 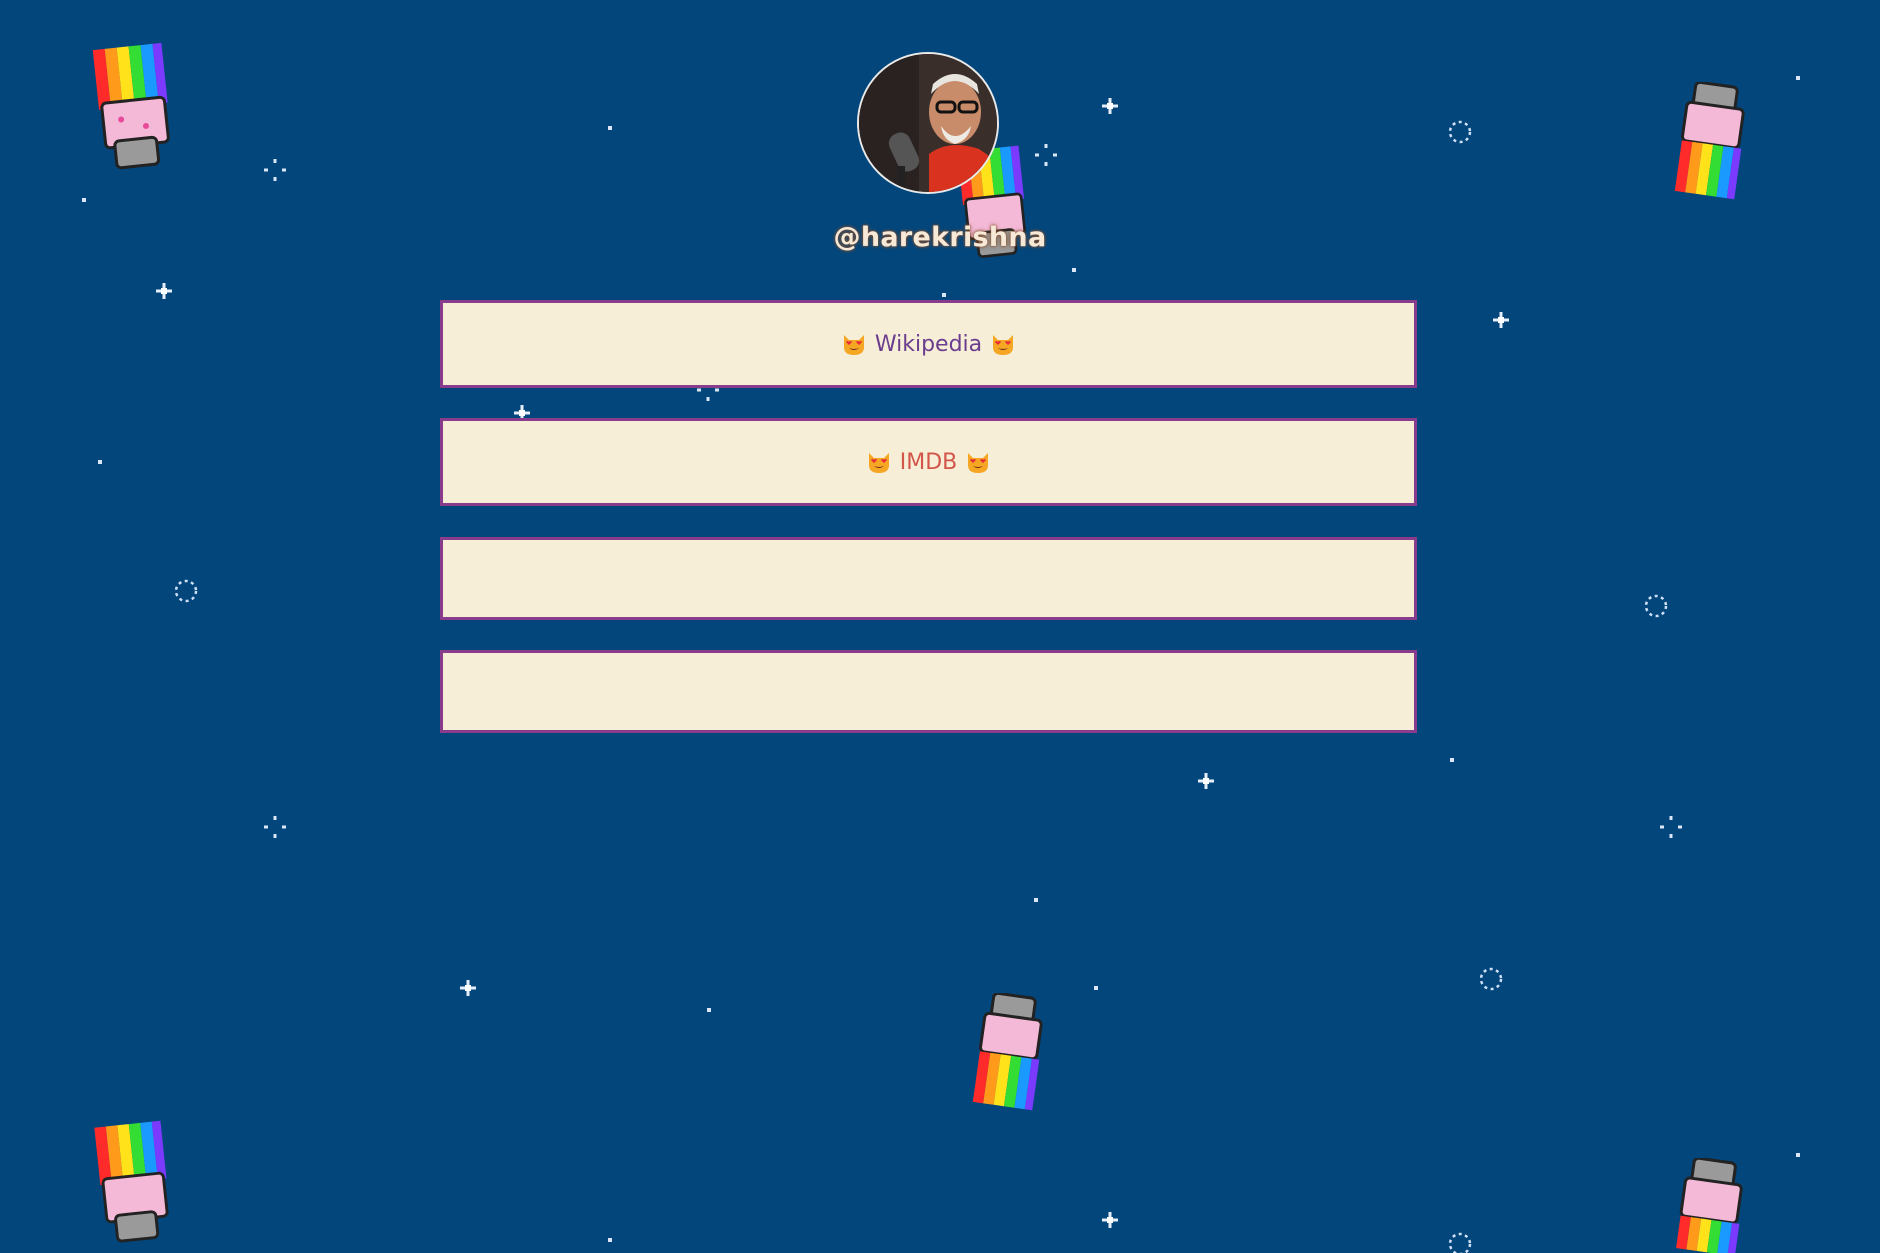 What do you see at coordinates (940, 237) in the screenshot?
I see `profile-handle: @harekrishna` at bounding box center [940, 237].